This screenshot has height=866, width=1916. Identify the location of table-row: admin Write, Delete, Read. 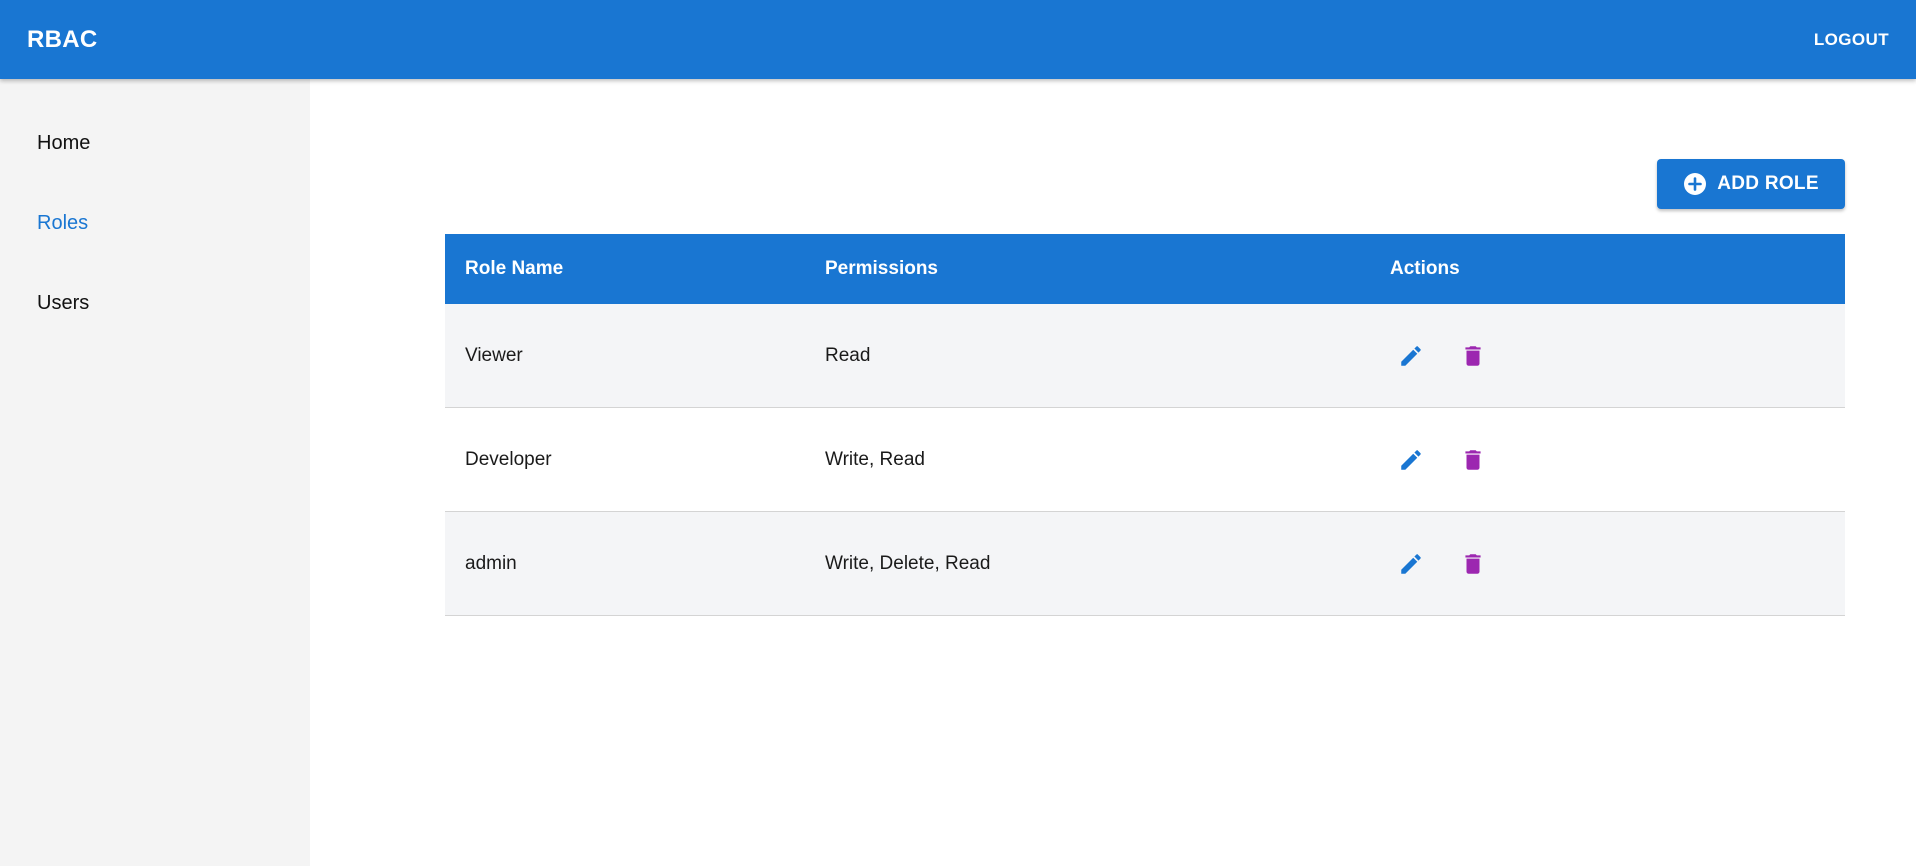
(1145, 564).